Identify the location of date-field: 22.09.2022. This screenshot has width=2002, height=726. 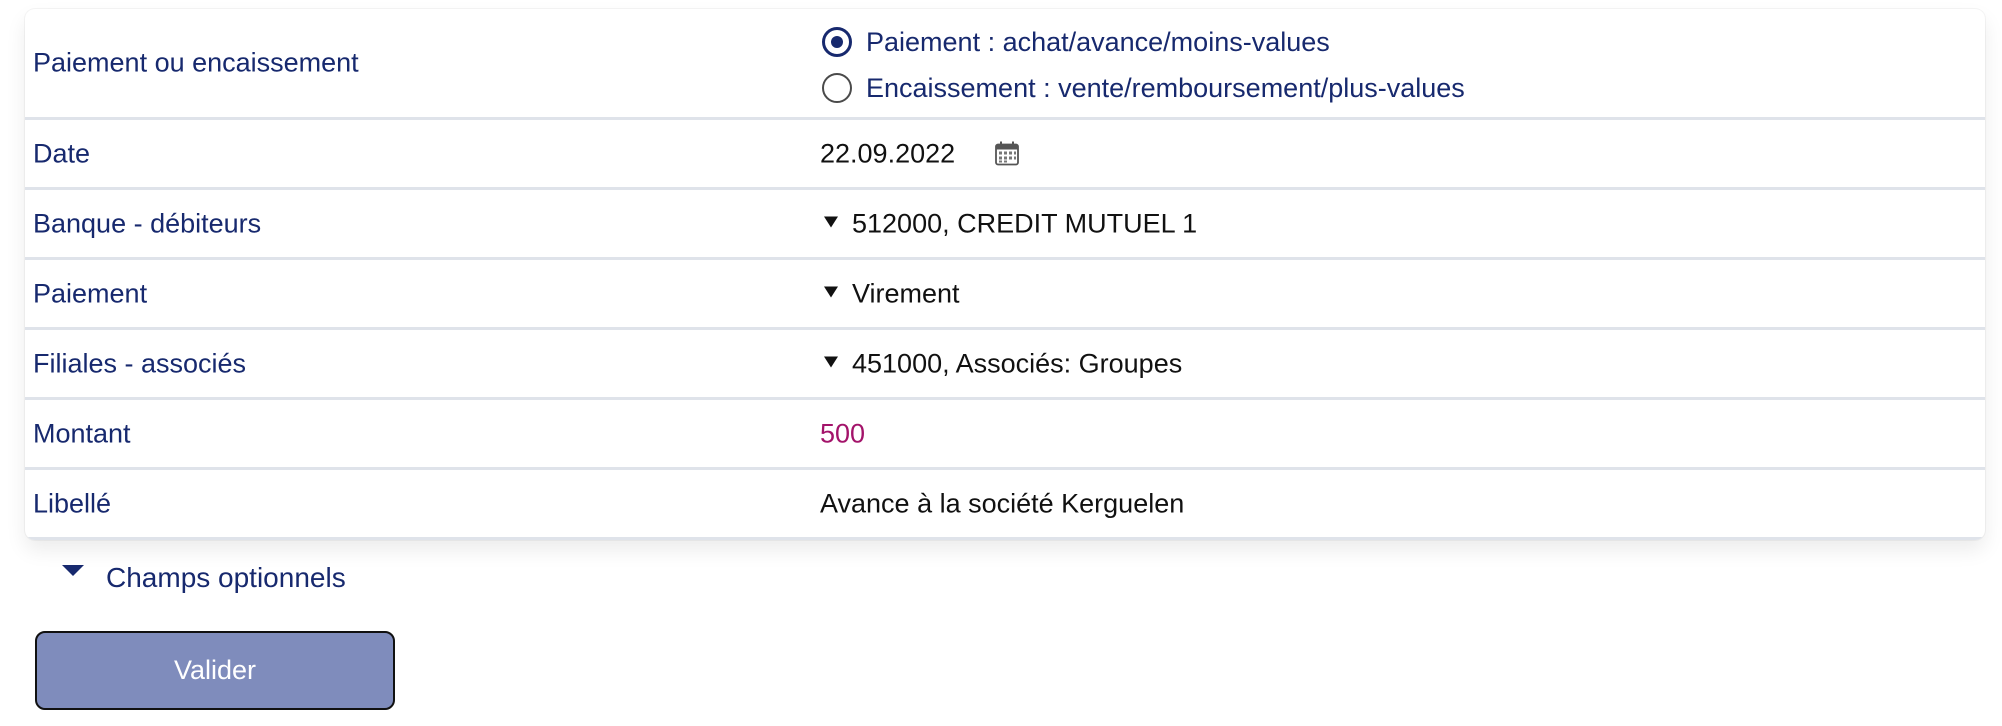
(920, 153).